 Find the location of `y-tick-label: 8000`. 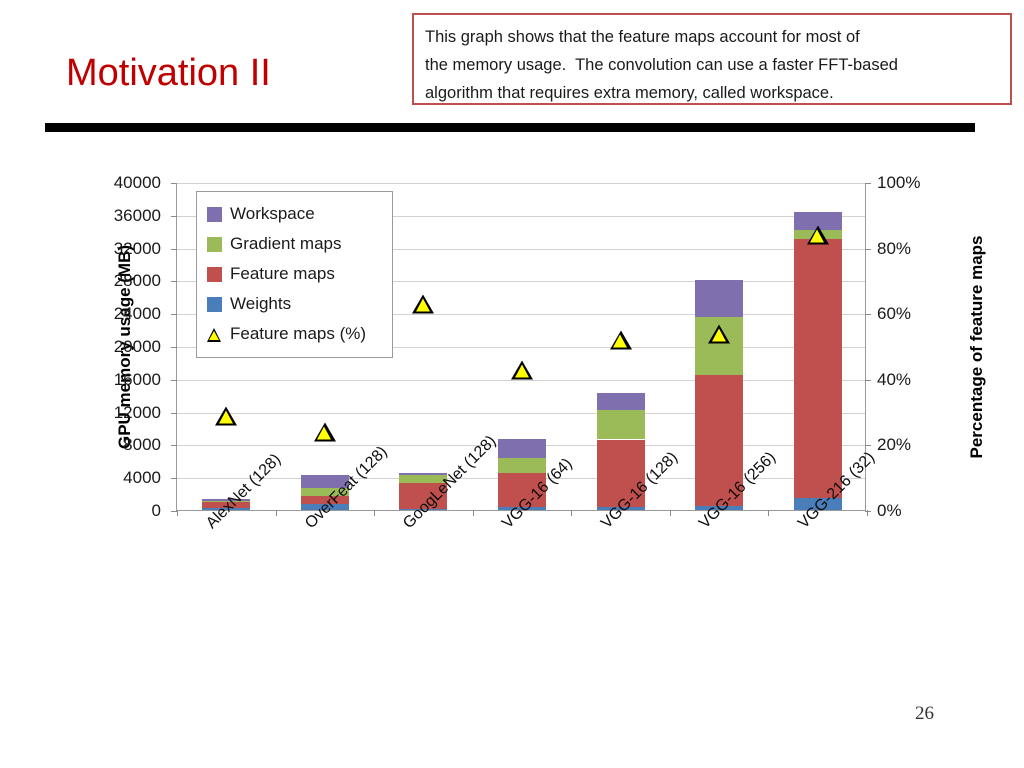

y-tick-label: 8000 is located at coordinates (142, 445).